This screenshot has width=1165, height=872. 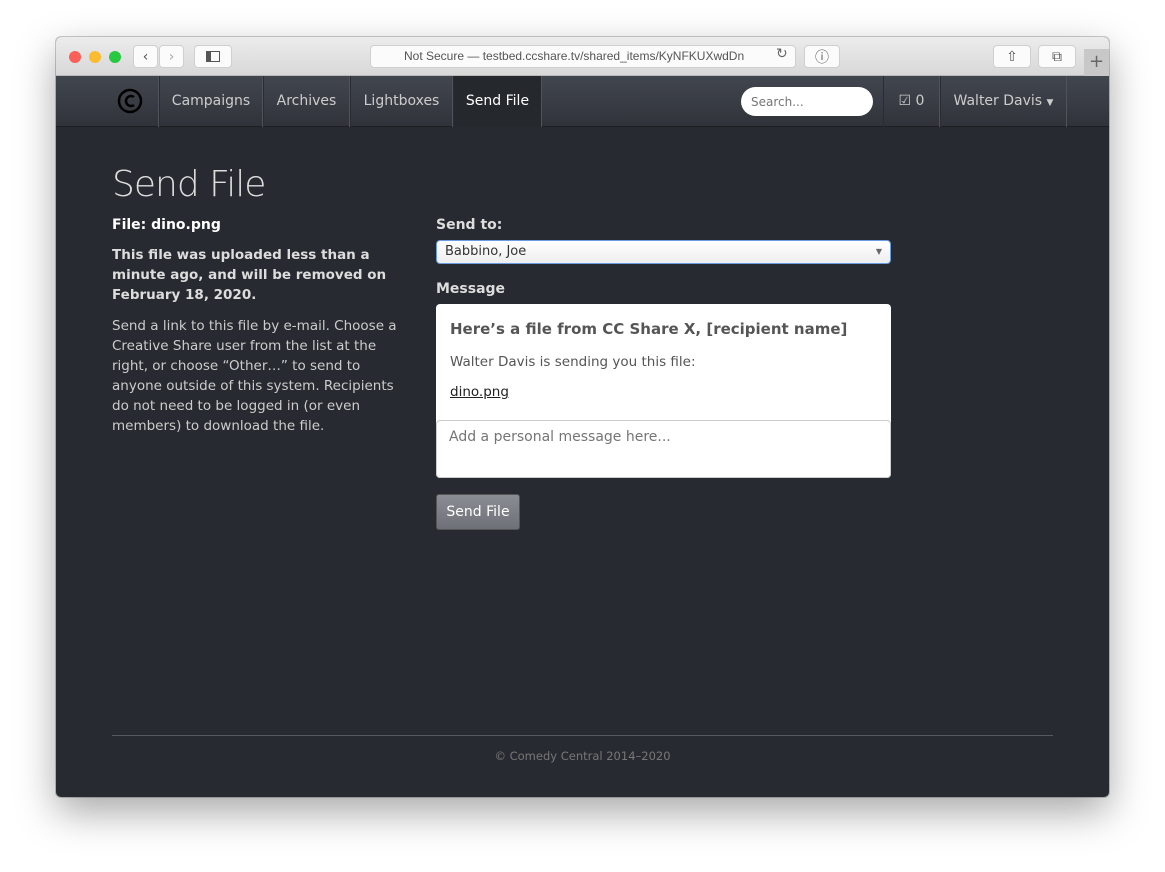 I want to click on nav-label: Lightboxes, so click(x=401, y=101).